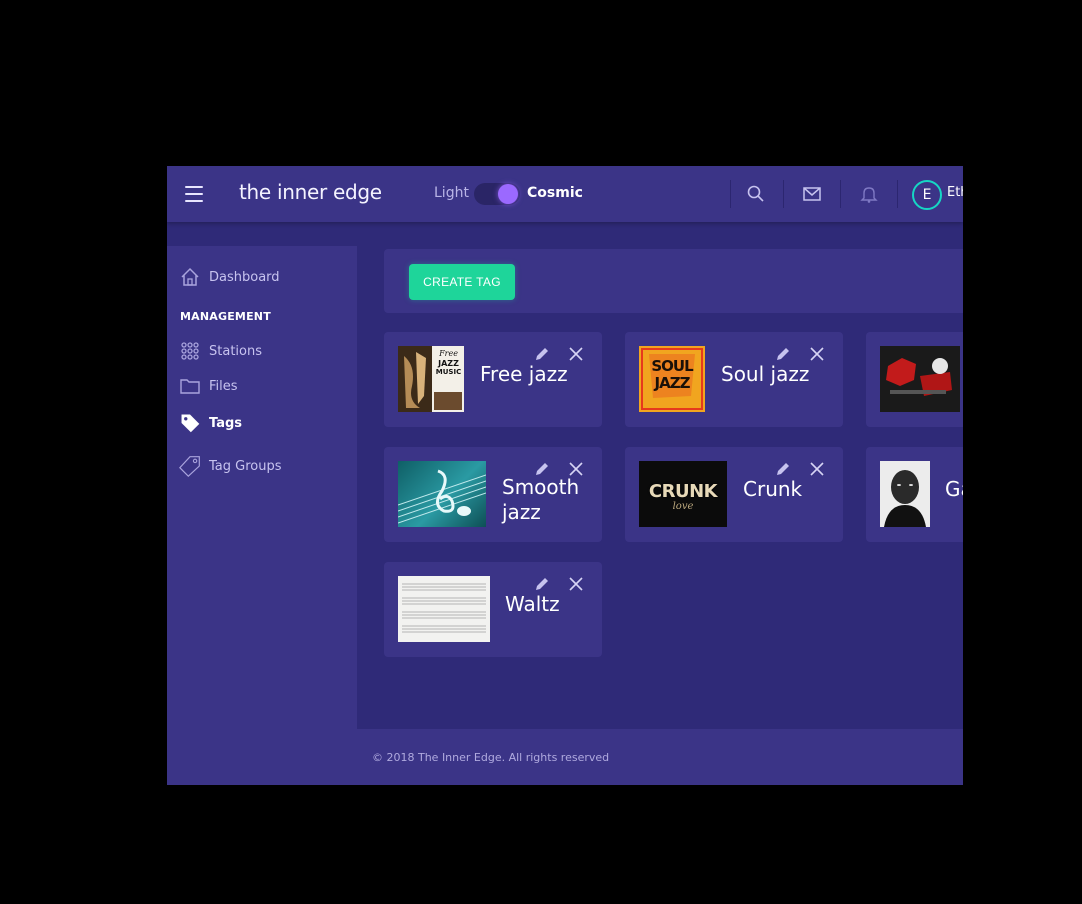 The width and height of the screenshot is (1082, 904). I want to click on tag-outline-icon, so click(190, 466).